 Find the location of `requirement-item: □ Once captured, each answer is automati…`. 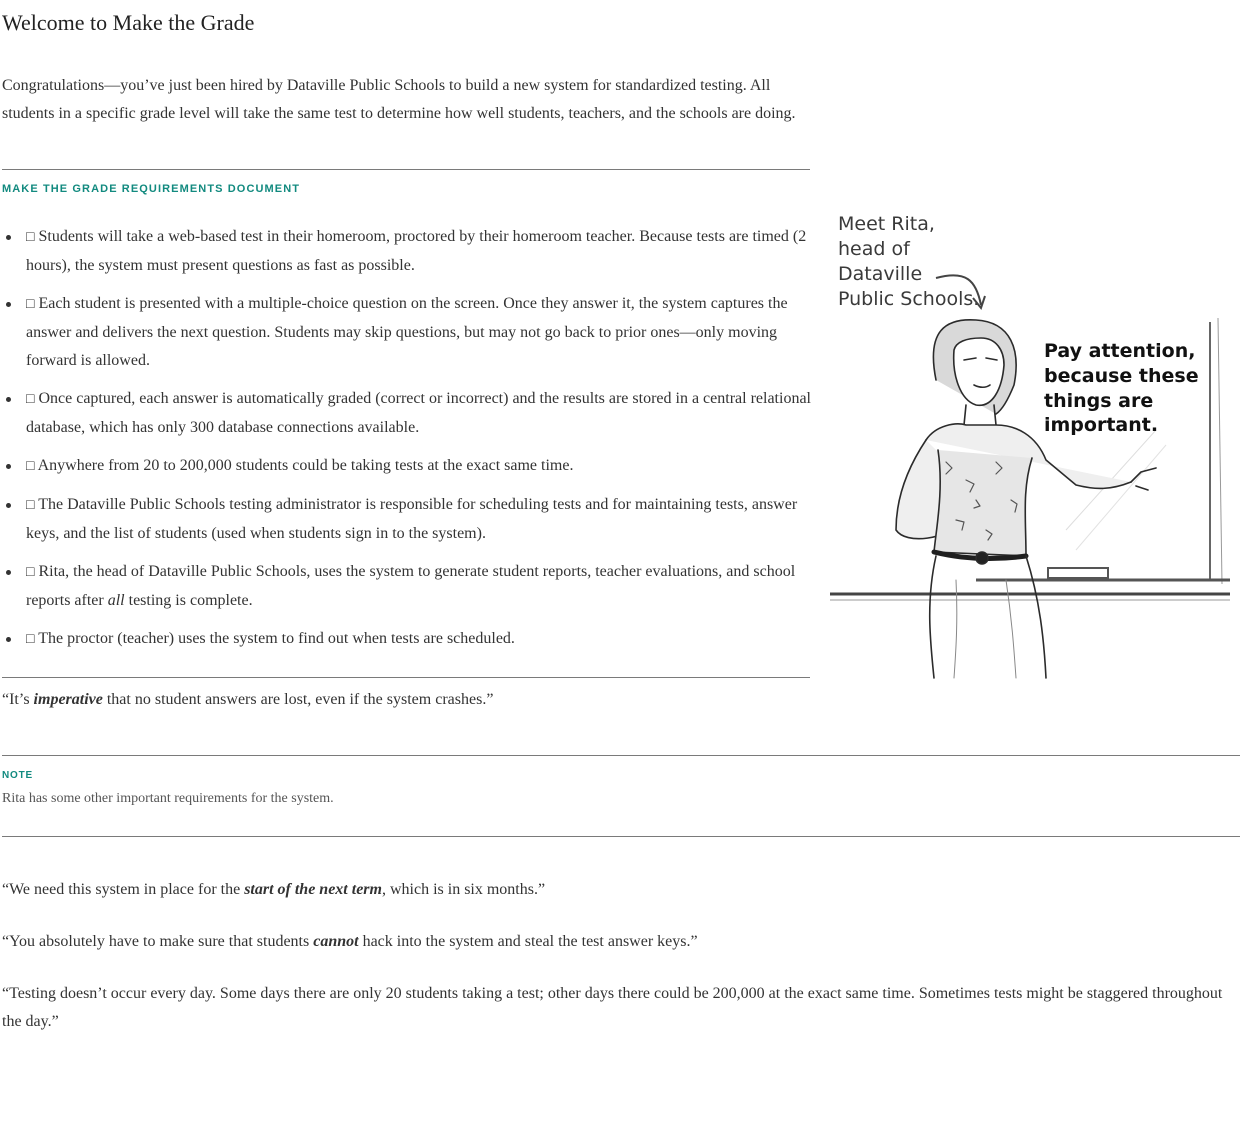

requirement-item: □ Once captured, each answer is automati… is located at coordinates (409, 413).